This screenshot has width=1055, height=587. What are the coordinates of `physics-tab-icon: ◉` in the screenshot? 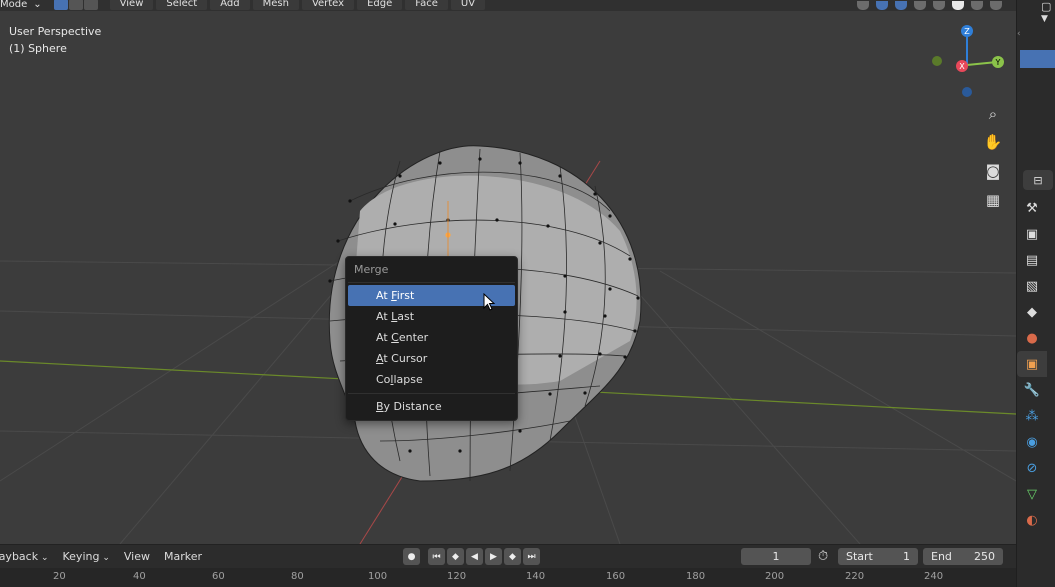 It's located at (1032, 442).